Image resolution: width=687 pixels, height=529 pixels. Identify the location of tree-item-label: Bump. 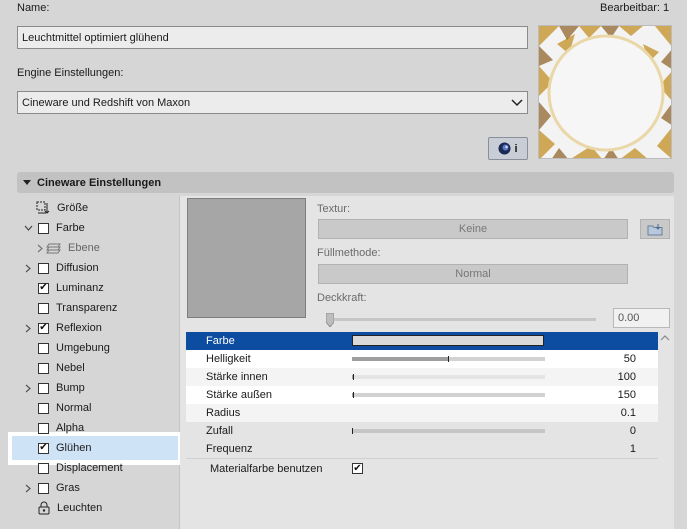
(70, 388).